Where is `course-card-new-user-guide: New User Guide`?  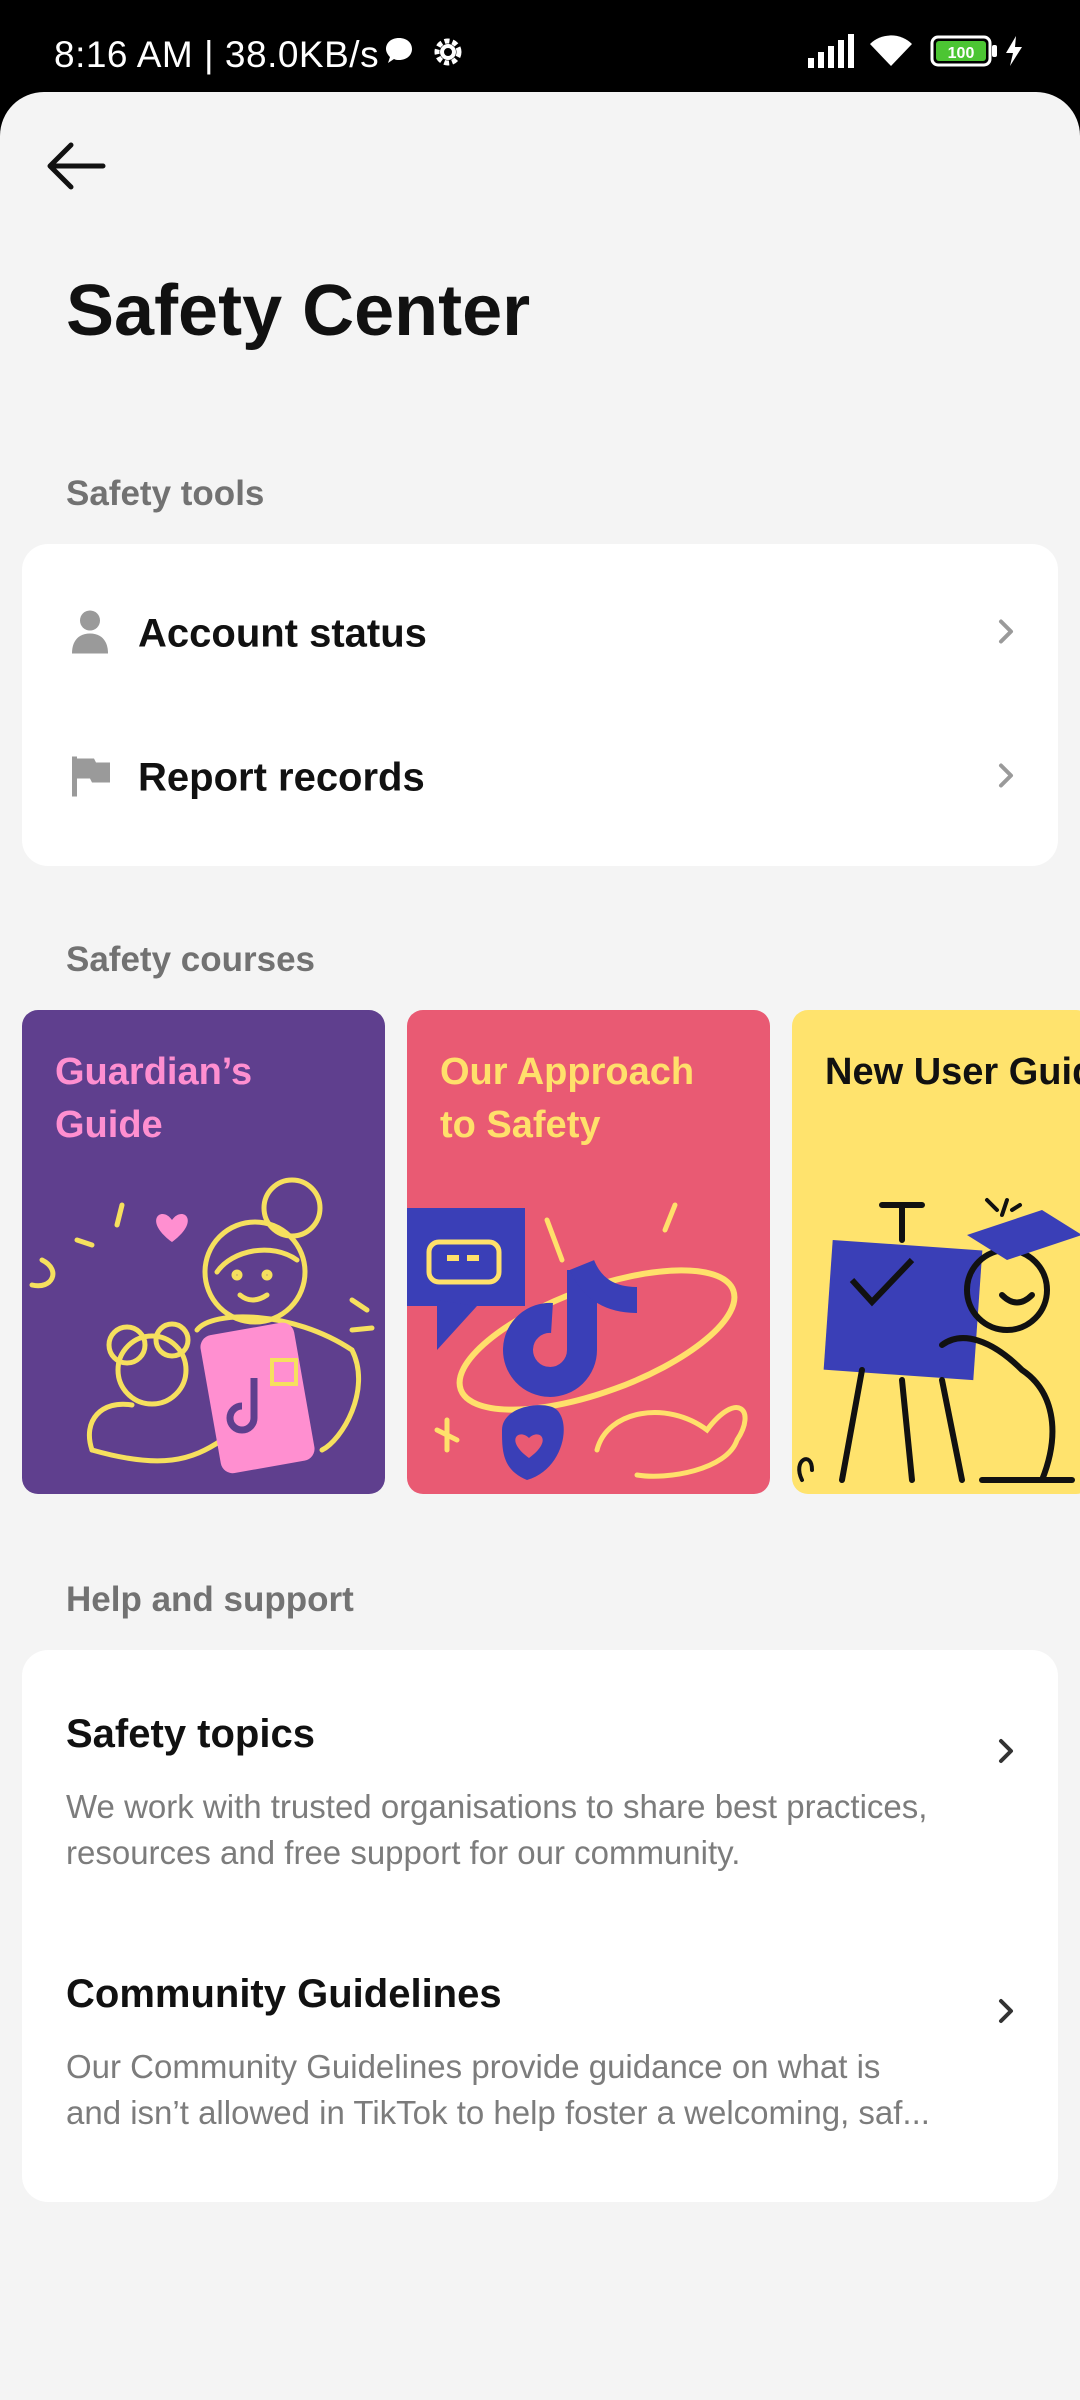 course-card-new-user-guide: New User Guide is located at coordinates (936, 1252).